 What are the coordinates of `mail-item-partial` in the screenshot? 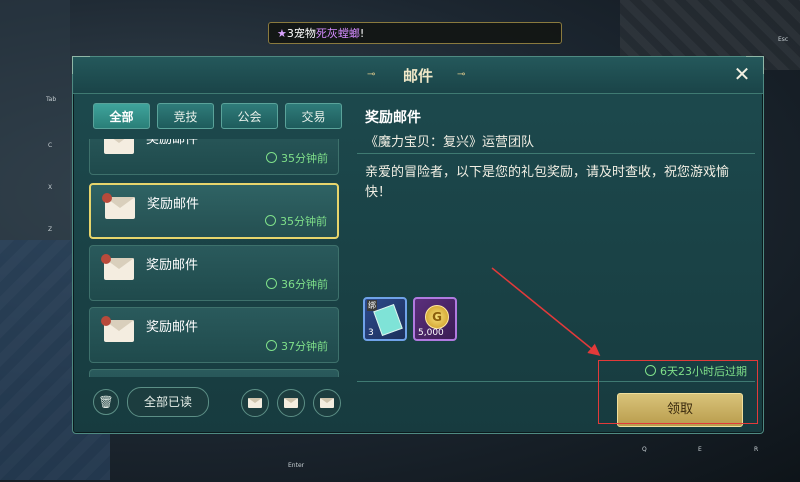 It's located at (214, 373).